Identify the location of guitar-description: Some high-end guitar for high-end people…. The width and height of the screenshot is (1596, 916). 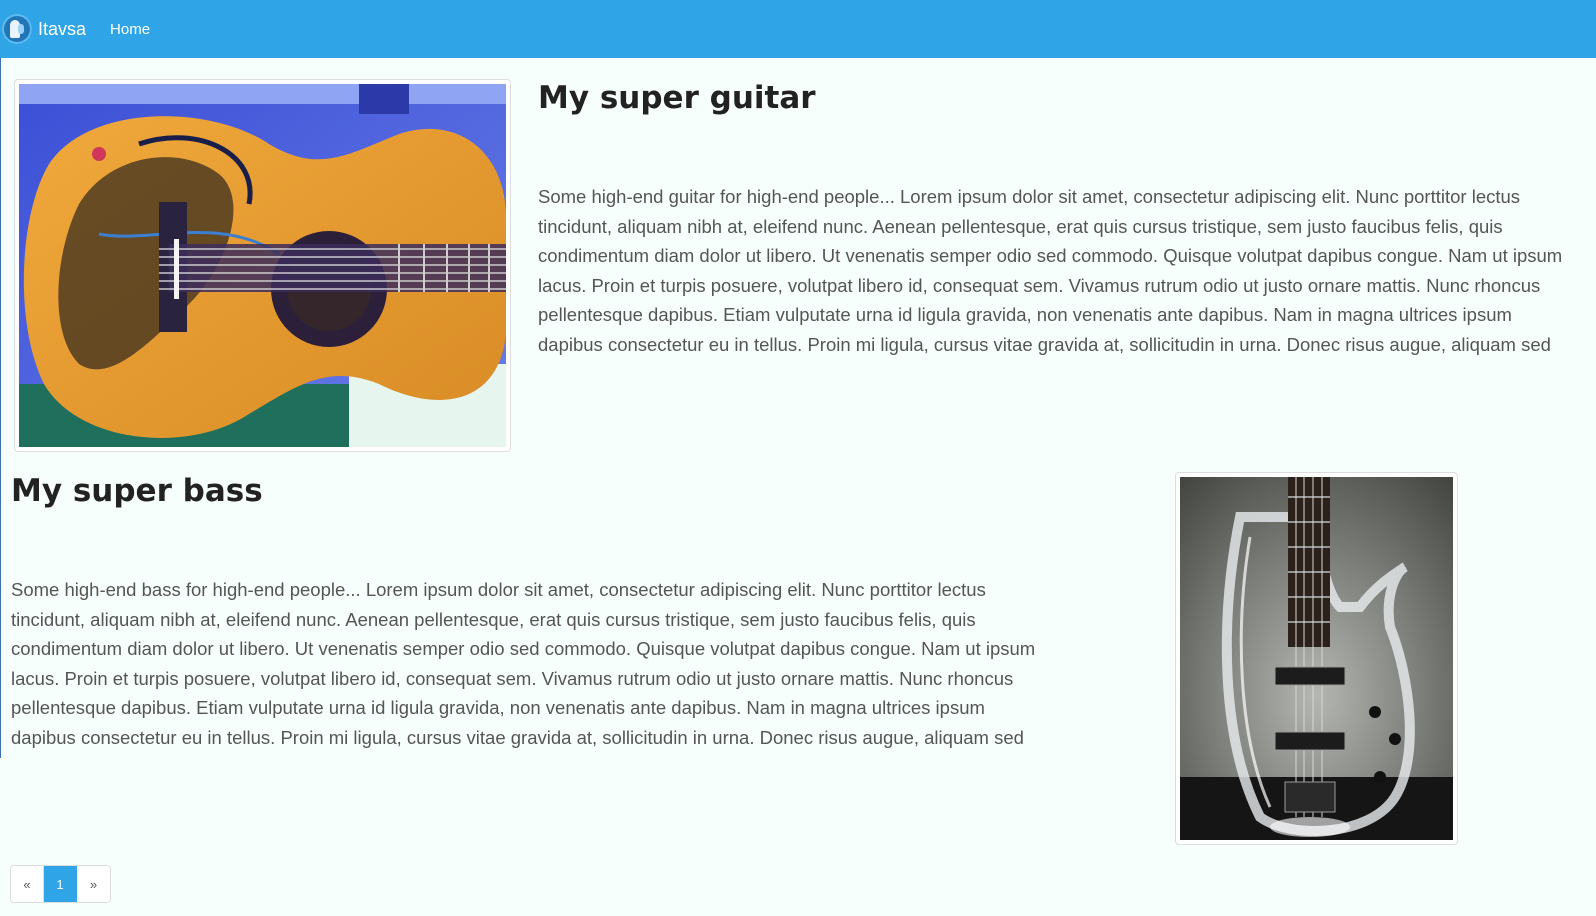
(1050, 275).